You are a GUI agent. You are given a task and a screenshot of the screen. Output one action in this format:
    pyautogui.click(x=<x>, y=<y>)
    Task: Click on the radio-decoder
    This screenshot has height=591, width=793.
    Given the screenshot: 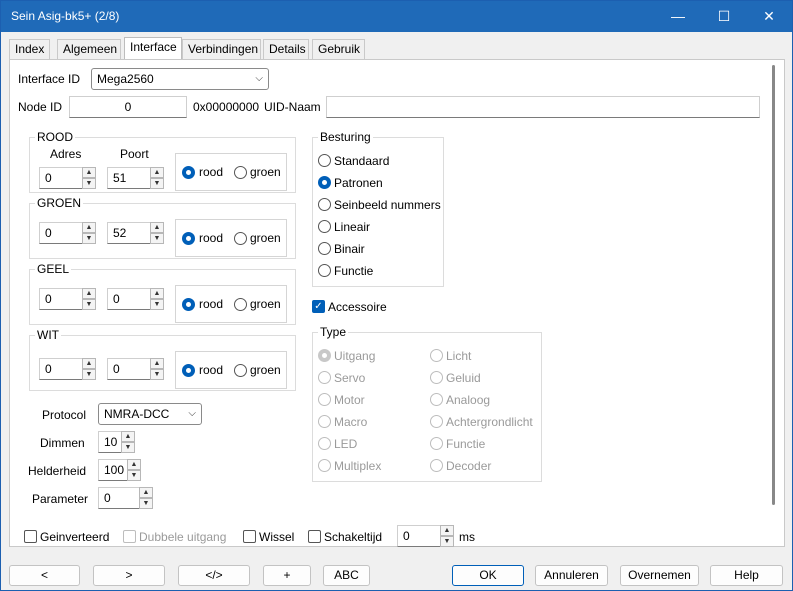 What is the action you would take?
    pyautogui.click(x=436, y=465)
    